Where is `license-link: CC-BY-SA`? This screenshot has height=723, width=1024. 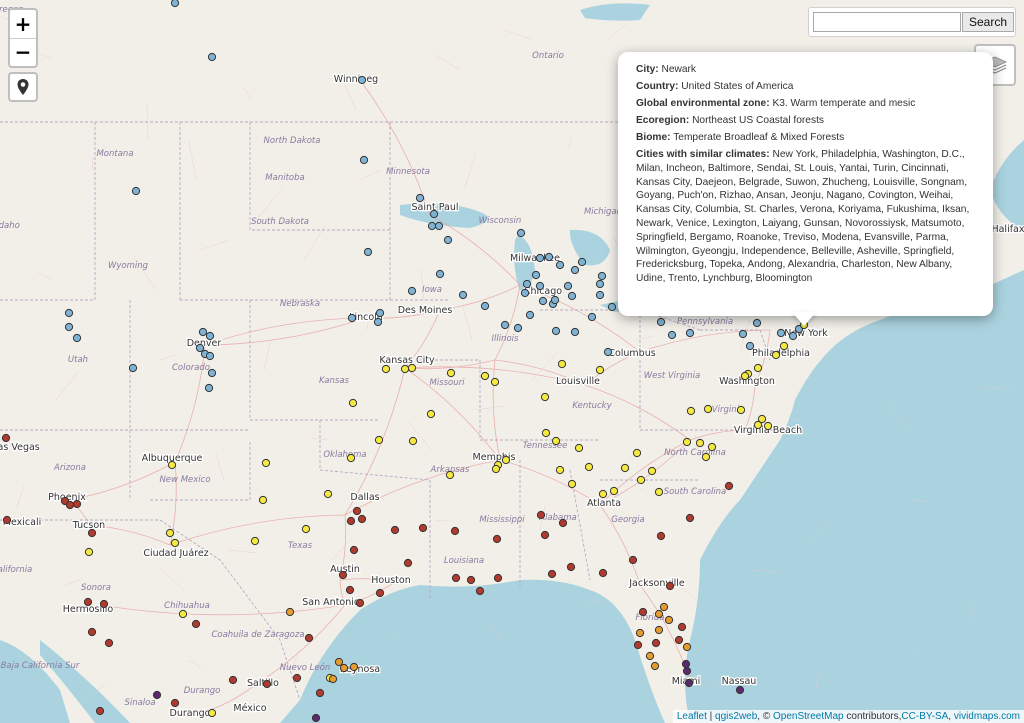
license-link: CC-BY-SA is located at coordinates (924, 716).